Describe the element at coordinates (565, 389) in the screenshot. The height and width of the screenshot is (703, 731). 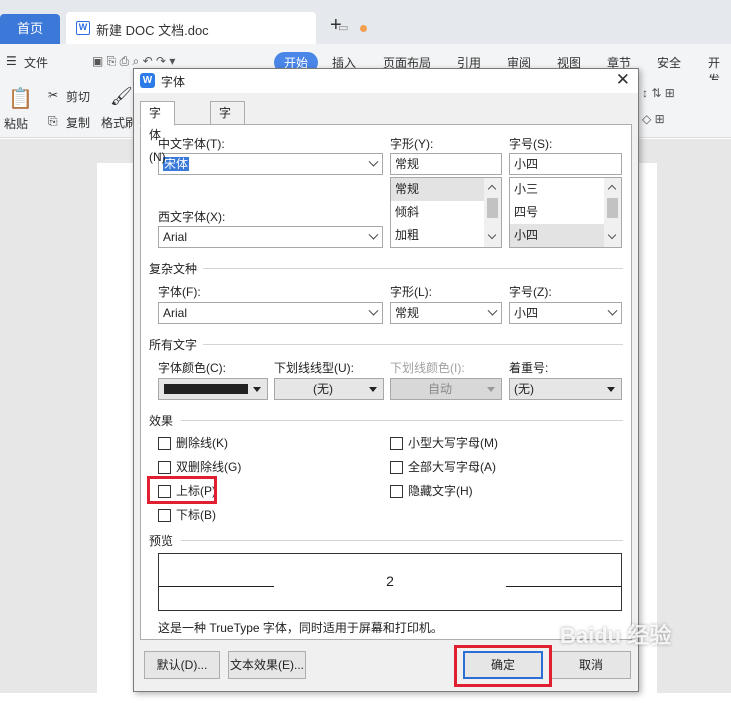
I see `emphasis-combo: (无)` at that location.